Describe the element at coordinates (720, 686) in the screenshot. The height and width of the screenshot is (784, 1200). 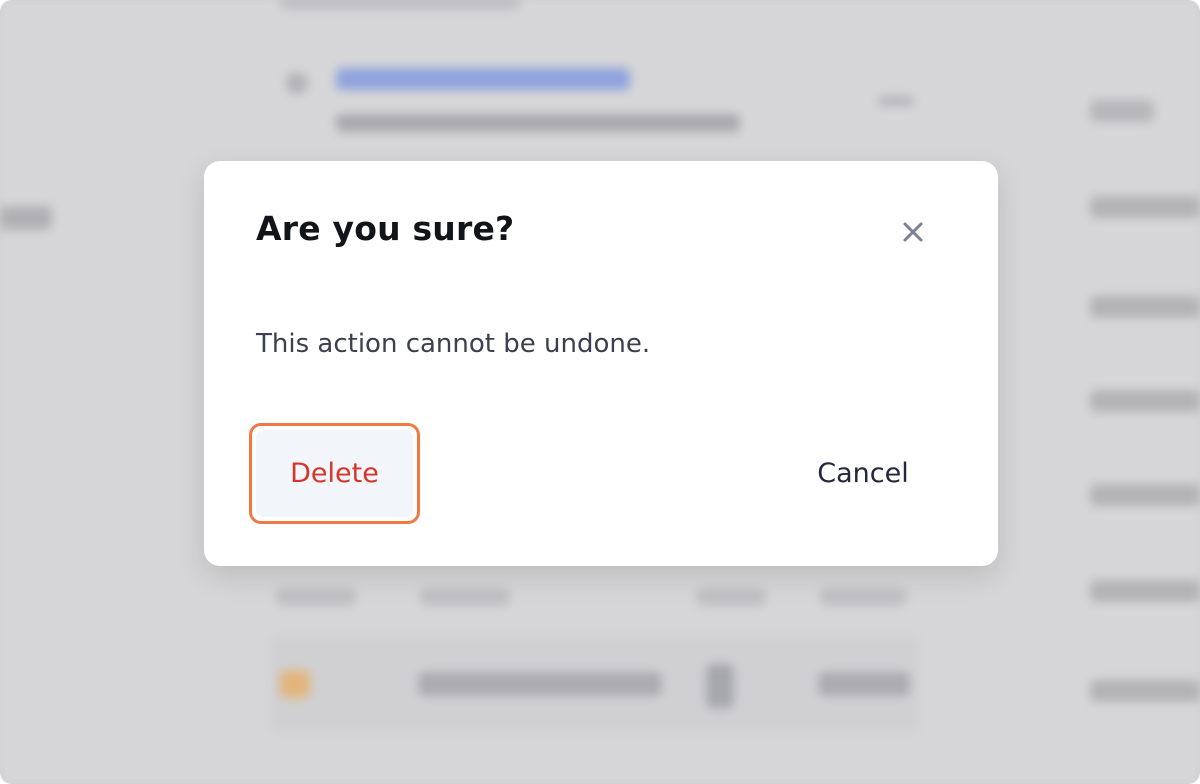
I see `background-lock-icon` at that location.